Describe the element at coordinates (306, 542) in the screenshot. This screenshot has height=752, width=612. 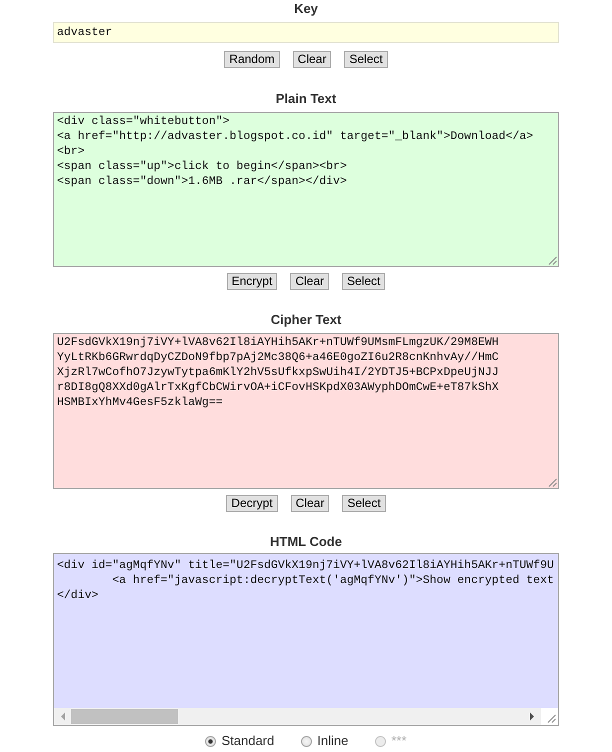
I see `section-heading: HTML Code` at that location.